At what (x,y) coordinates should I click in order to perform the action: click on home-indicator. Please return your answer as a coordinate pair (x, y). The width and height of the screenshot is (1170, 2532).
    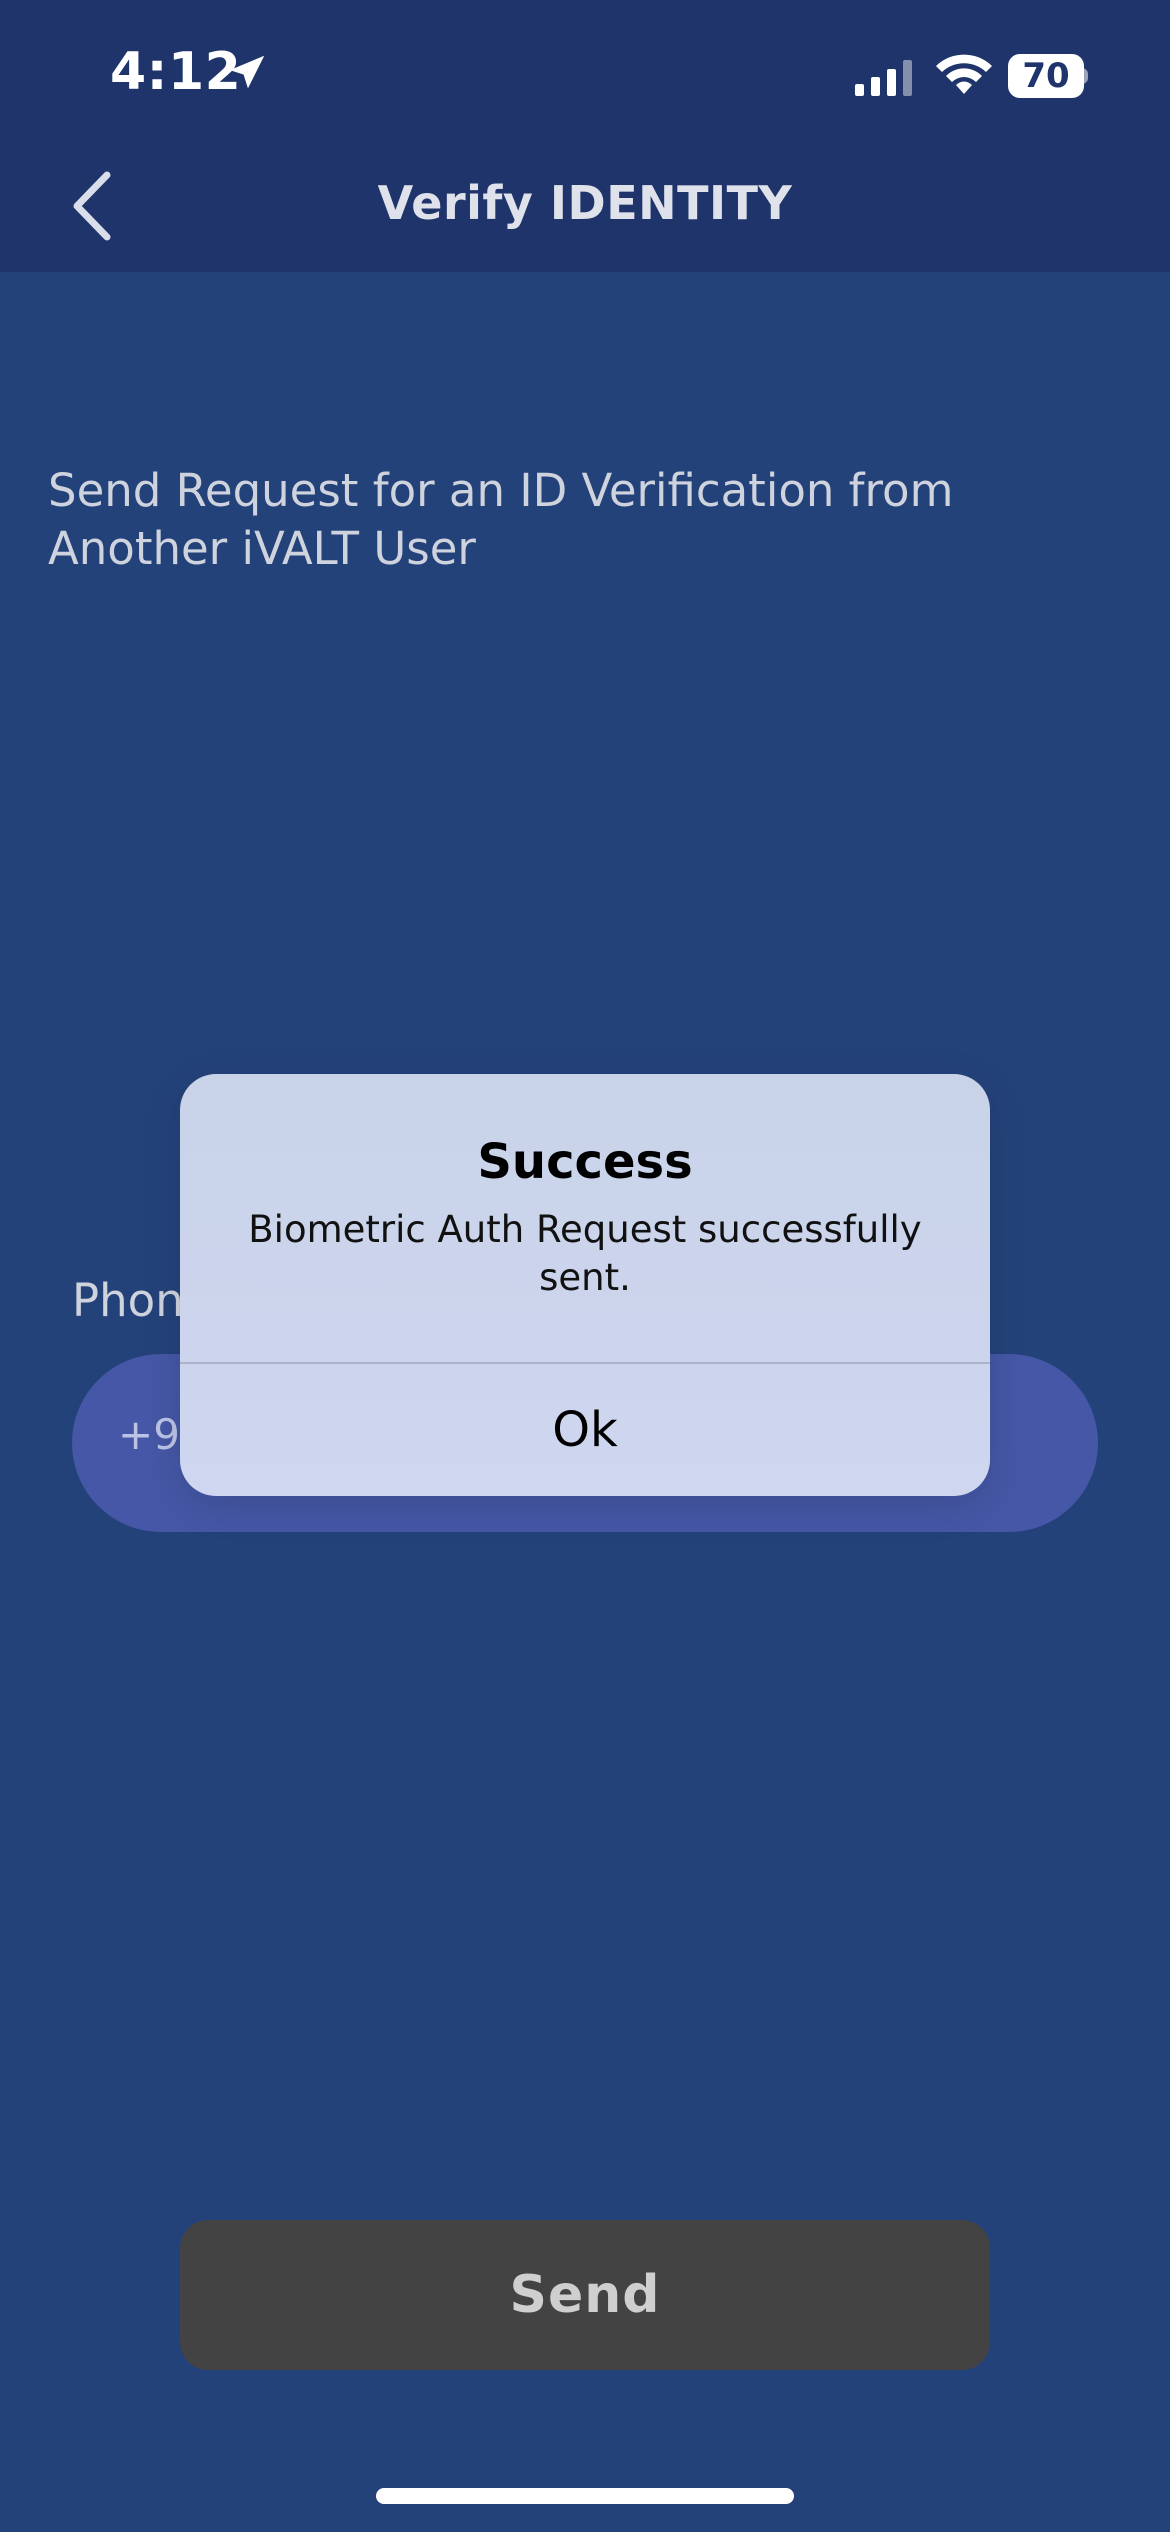
    Looking at the image, I should click on (585, 2496).